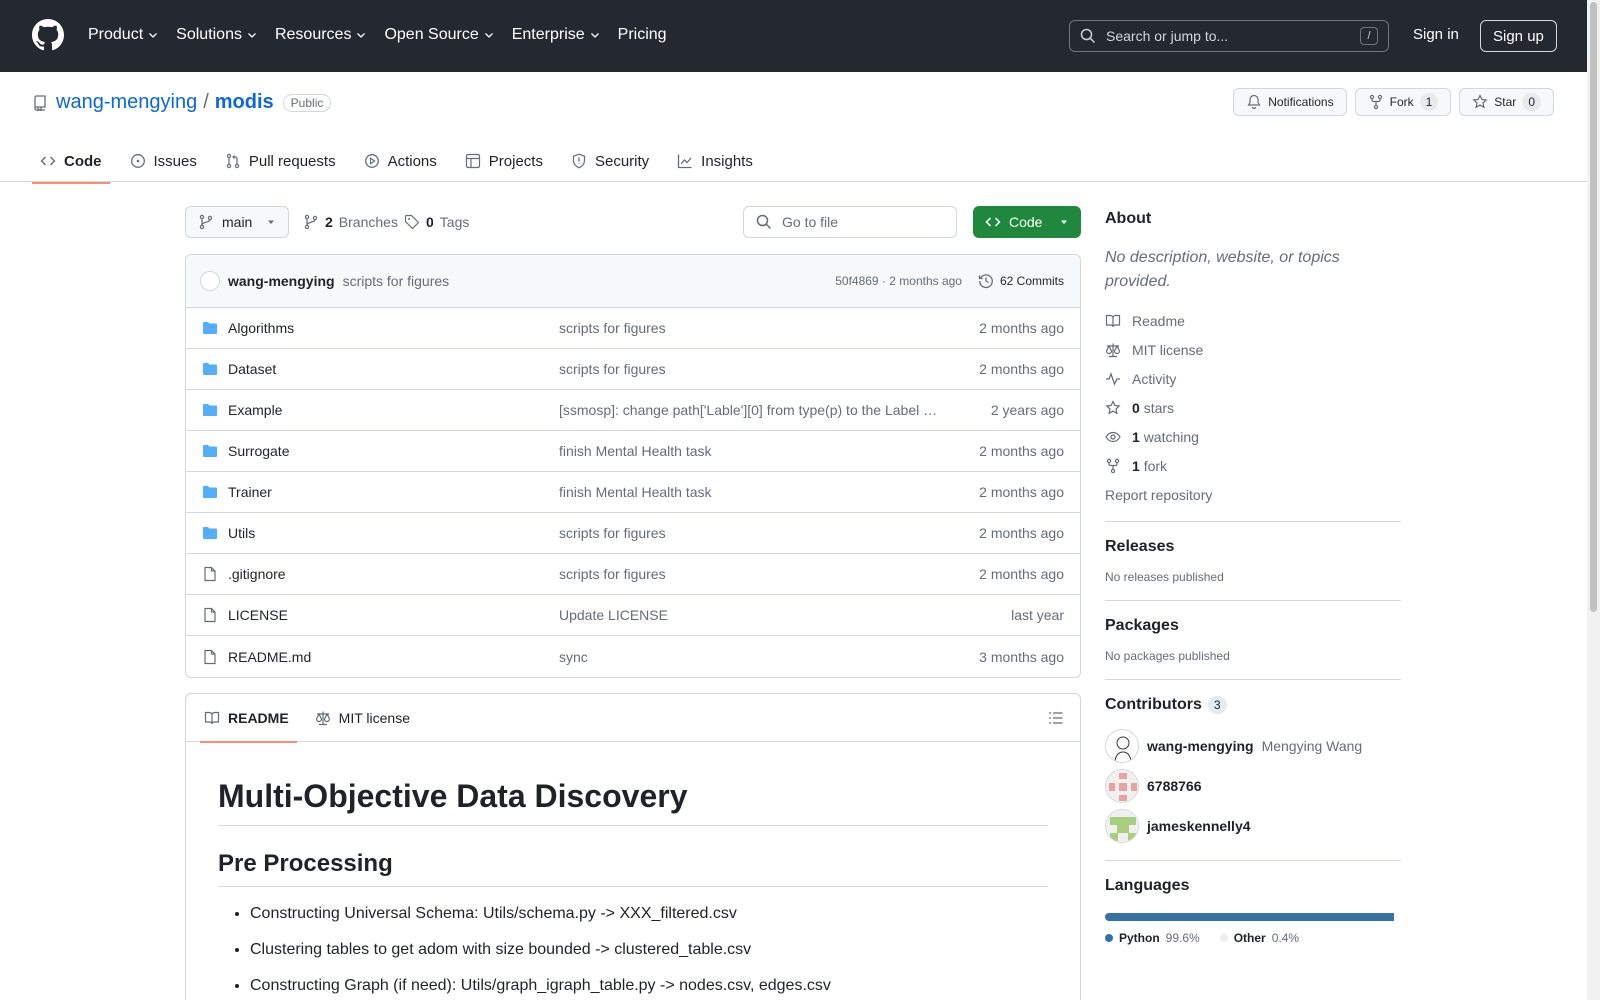 This screenshot has height=1000, width=1600. I want to click on stars-link: 0 stars, so click(1253, 407).